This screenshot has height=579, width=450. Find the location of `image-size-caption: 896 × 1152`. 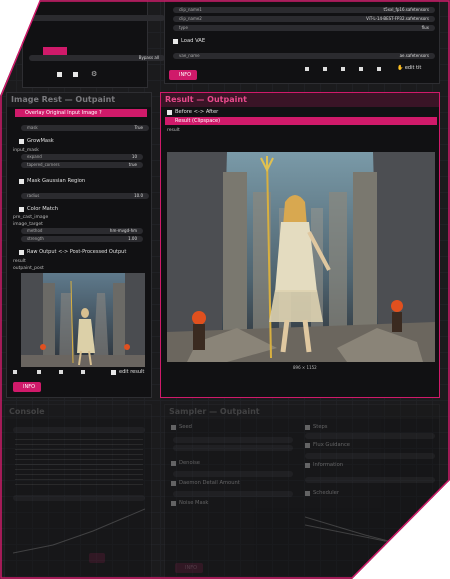

image-size-caption: 896 × 1152 is located at coordinates (305, 367).